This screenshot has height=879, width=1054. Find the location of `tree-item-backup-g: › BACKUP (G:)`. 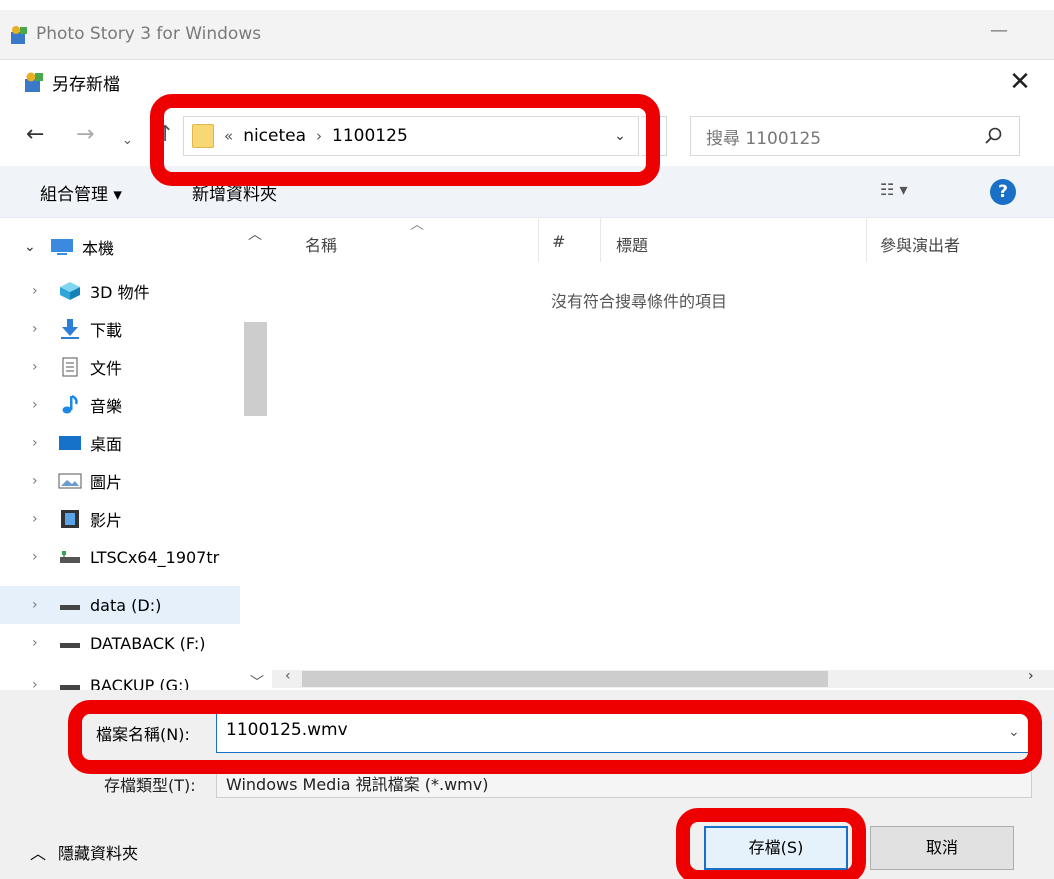

tree-item-backup-g: › BACKUP (G:) is located at coordinates (120, 678).